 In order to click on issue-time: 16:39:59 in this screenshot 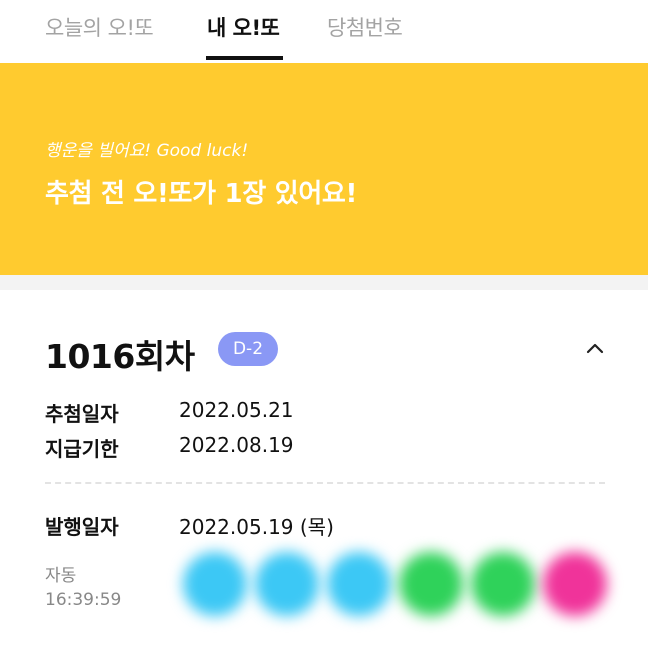, I will do `click(83, 600)`.